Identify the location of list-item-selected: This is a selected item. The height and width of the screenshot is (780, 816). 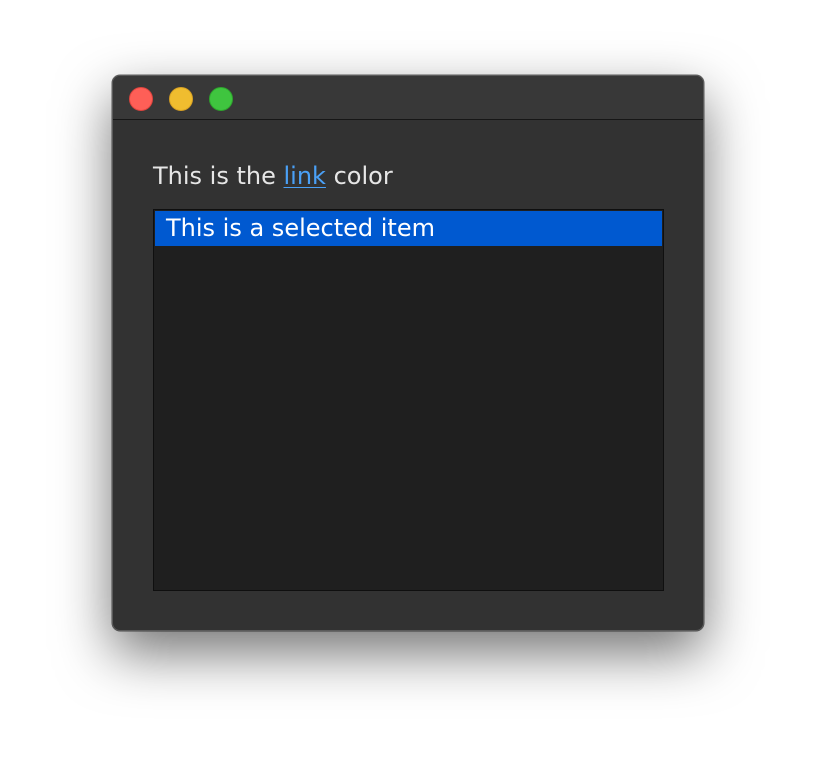
(408, 228).